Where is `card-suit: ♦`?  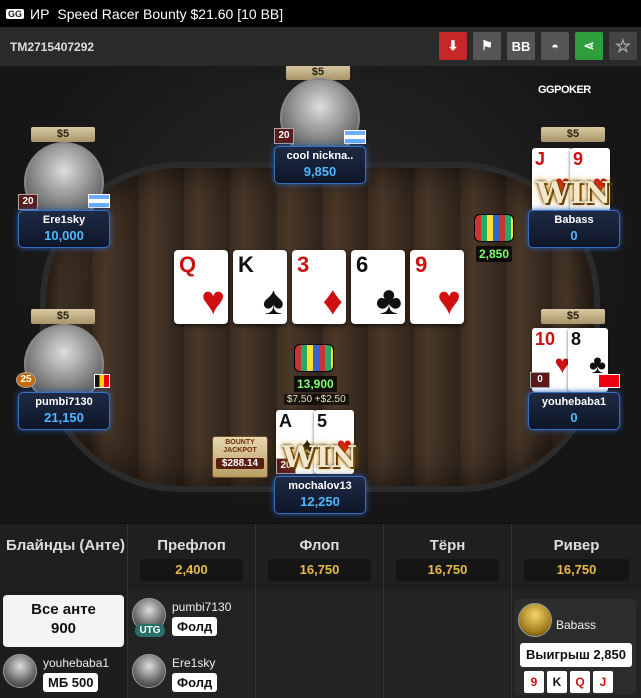
card-suit: ♦ is located at coordinates (332, 301).